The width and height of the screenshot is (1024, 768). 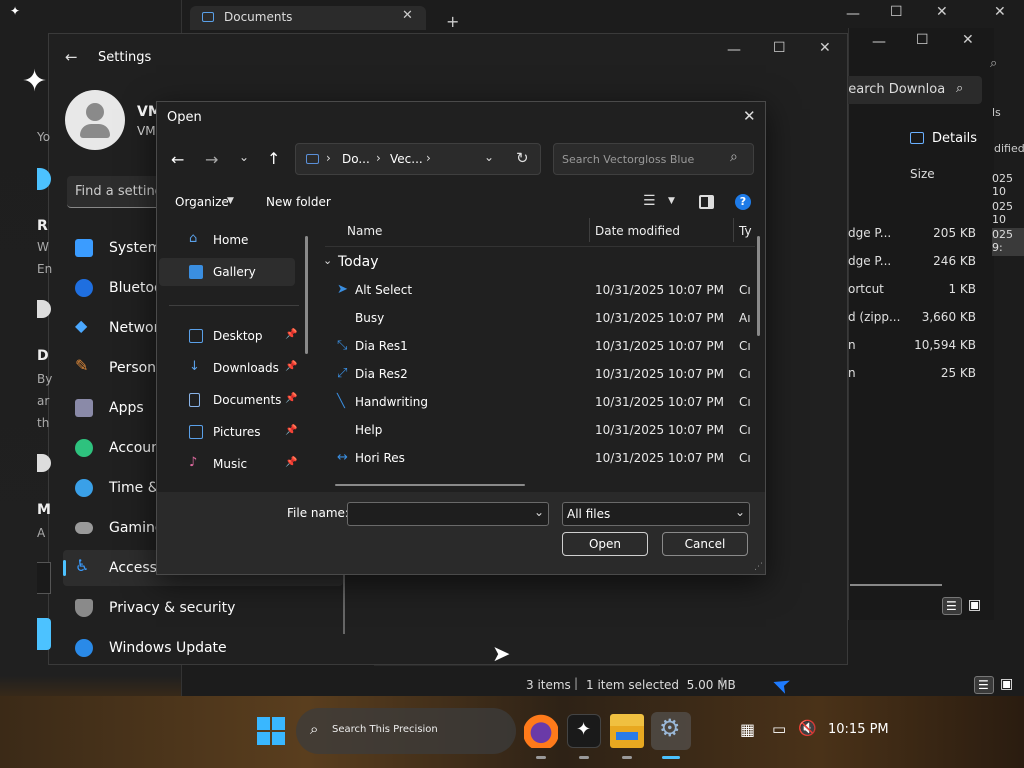 I want to click on file-row: ➤ Alt Select 10/31/2025 10:07 PM Cı, so click(x=542, y=290).